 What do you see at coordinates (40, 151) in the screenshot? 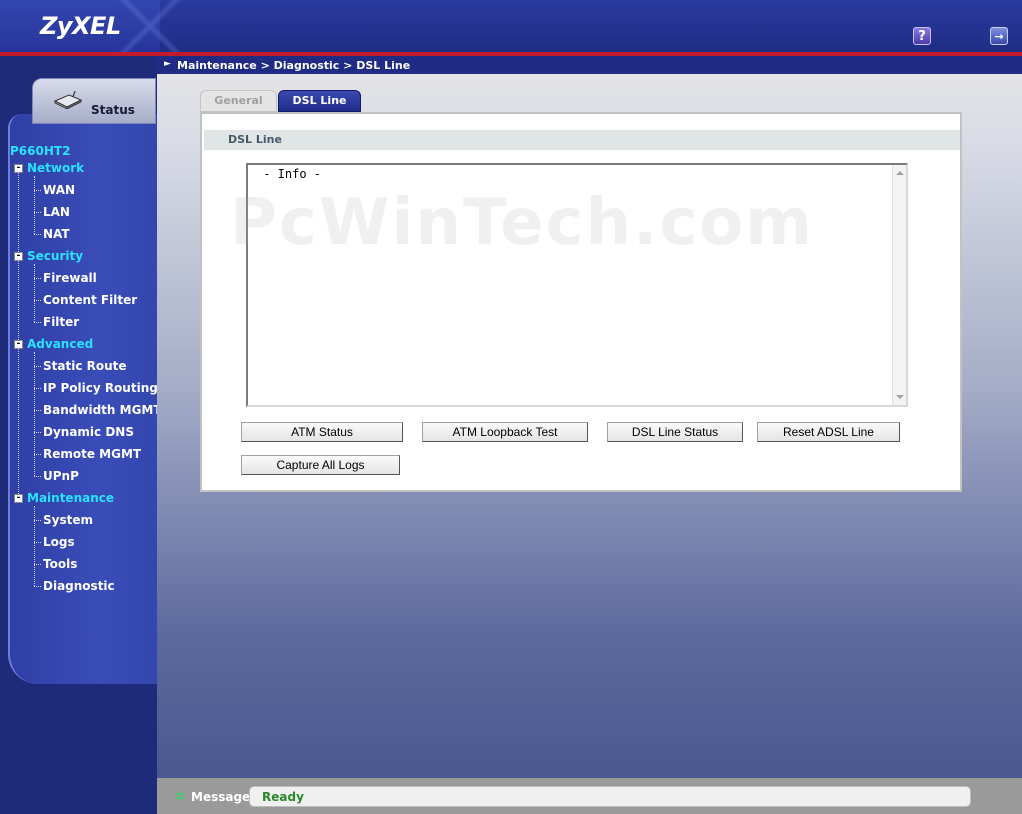
I see `model-name: P660HT2` at bounding box center [40, 151].